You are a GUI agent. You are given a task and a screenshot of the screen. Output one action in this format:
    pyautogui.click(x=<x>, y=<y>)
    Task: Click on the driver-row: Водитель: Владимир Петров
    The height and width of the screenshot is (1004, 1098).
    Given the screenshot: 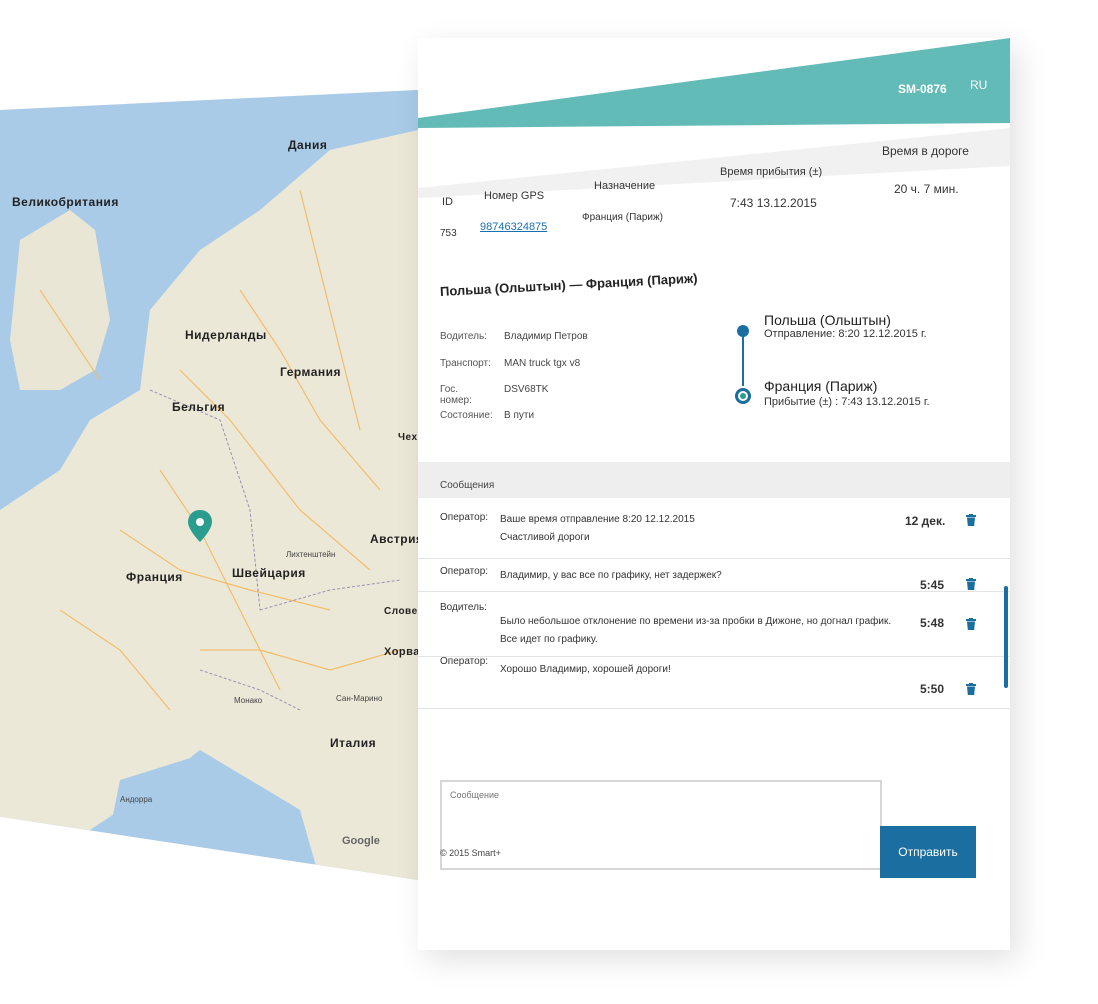 What is the action you would take?
    pyautogui.click(x=514, y=336)
    